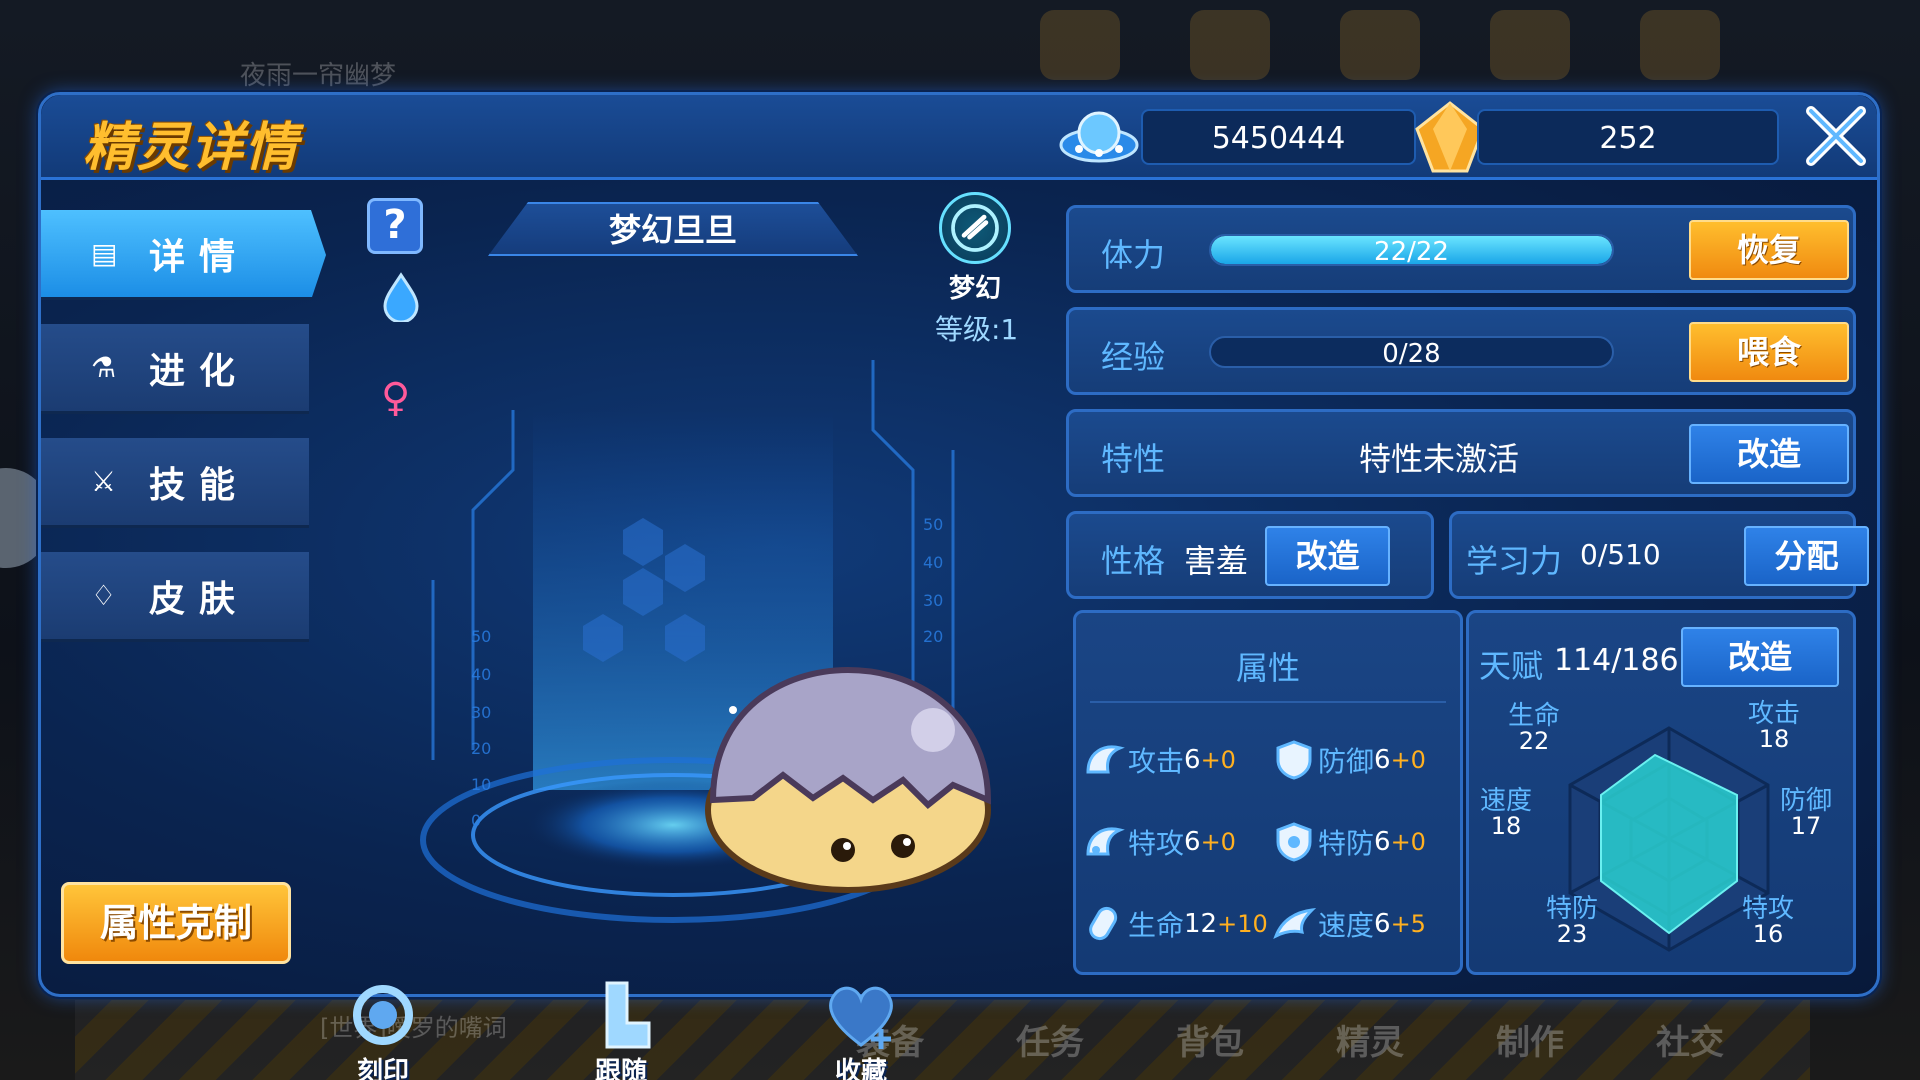 This screenshot has width=1920, height=1080. I want to click on pet-type-label: 梦幻, so click(974, 289).